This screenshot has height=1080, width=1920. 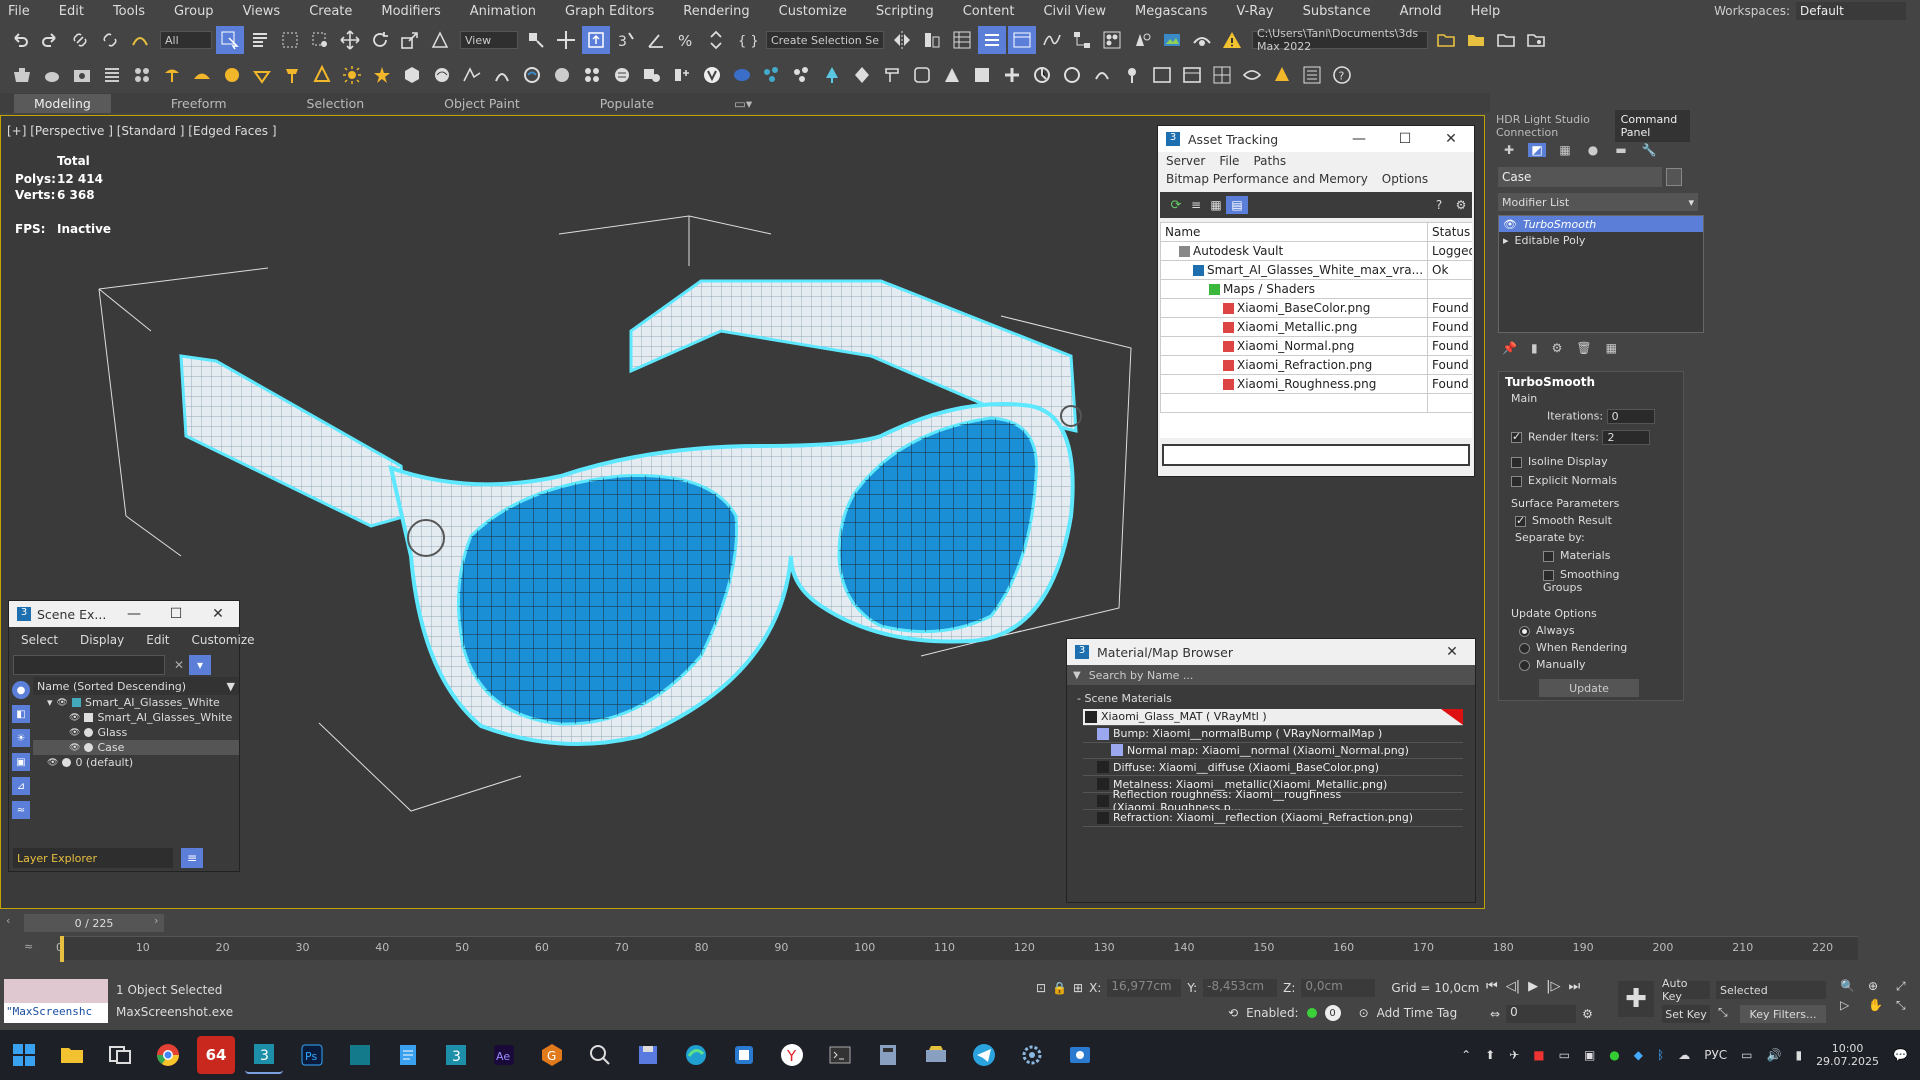 What do you see at coordinates (1486, 11) in the screenshot?
I see `menu-help: Help` at bounding box center [1486, 11].